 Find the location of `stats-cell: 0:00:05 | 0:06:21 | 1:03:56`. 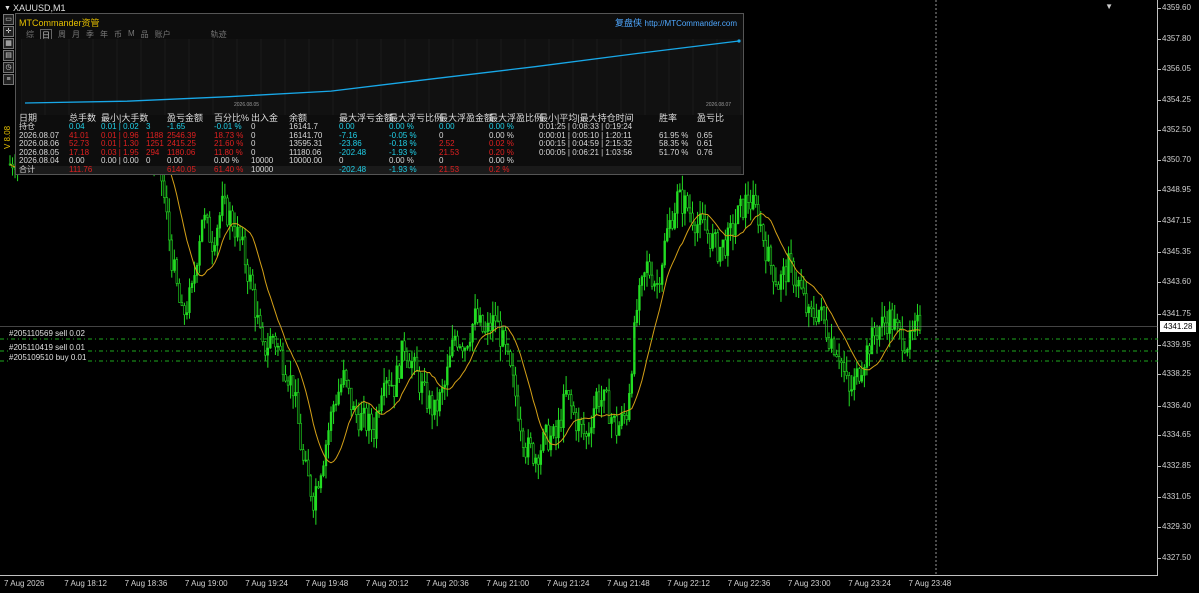

stats-cell: 0:00:05 | 0:06:21 | 1:03:56 is located at coordinates (586, 152).